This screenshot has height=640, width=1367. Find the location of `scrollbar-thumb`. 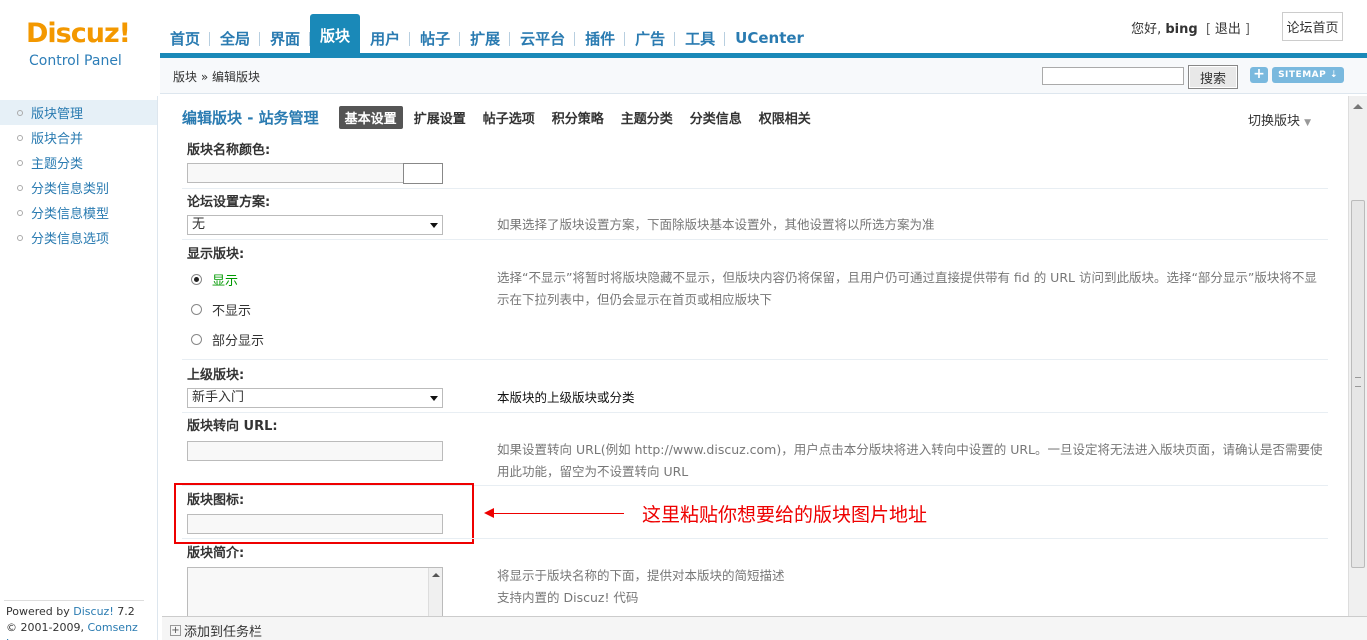

scrollbar-thumb is located at coordinates (1358, 384).